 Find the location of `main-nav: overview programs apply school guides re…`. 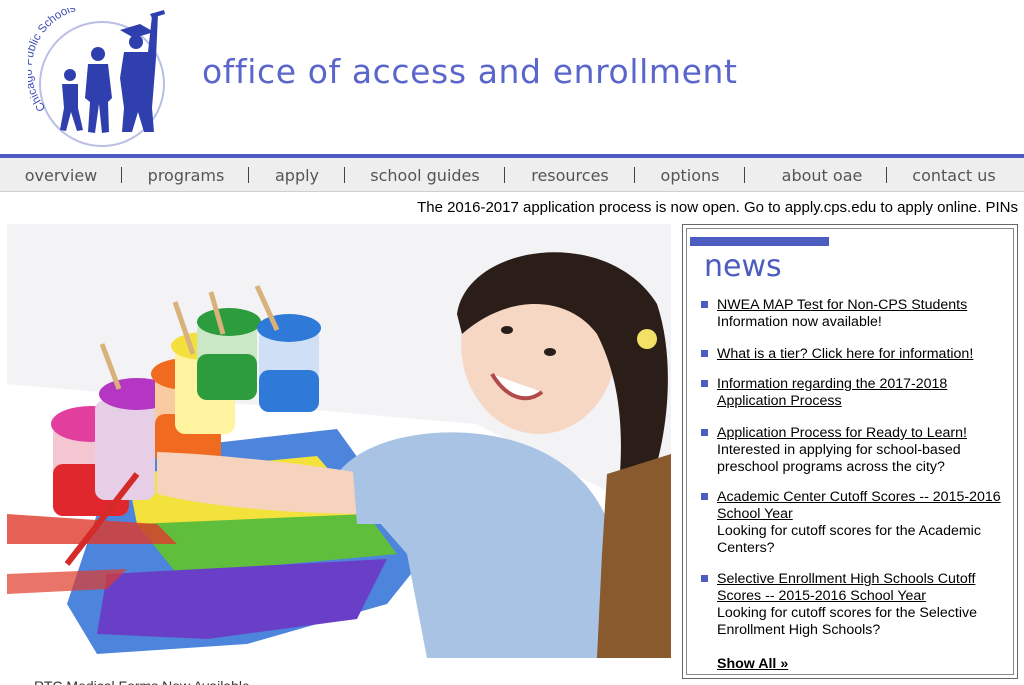

main-nav: overview programs apply school guides re… is located at coordinates (512, 175).